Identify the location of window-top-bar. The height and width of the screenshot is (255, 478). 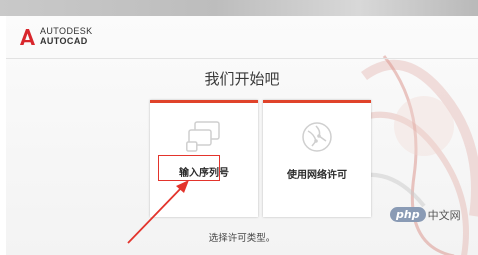
(239, 8).